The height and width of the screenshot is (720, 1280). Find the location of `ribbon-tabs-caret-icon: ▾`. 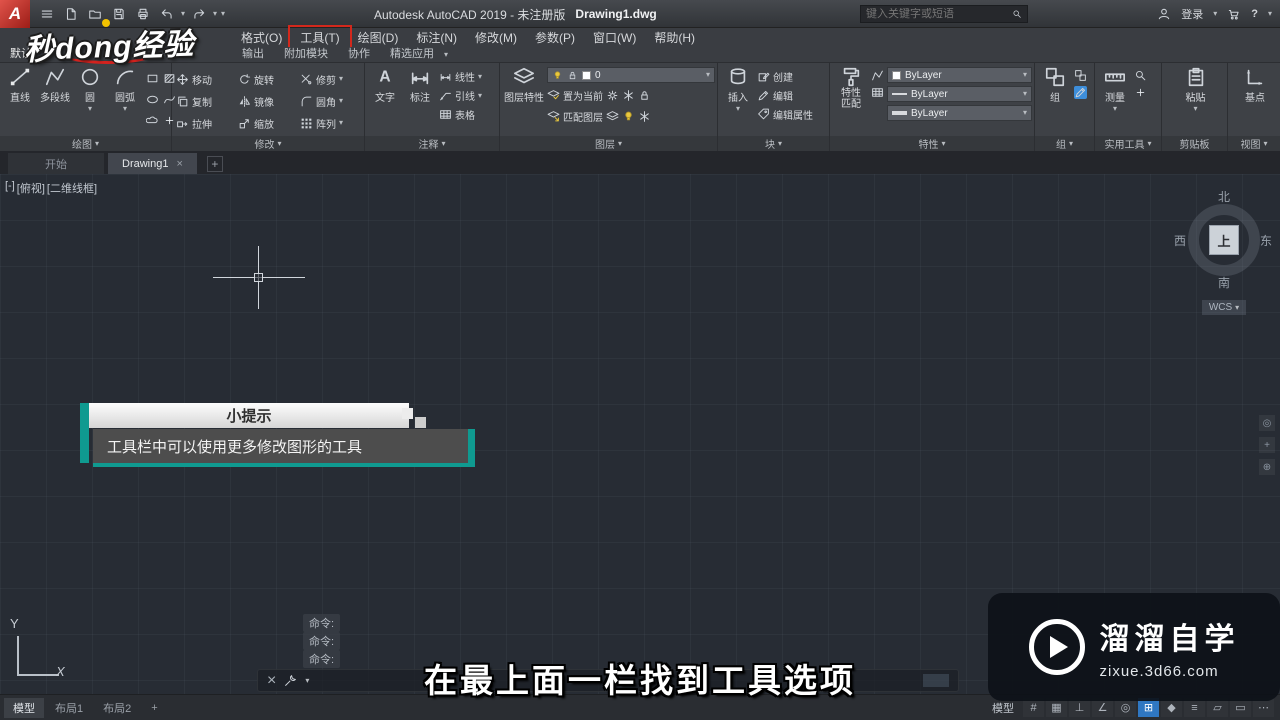

ribbon-tabs-caret-icon: ▾ is located at coordinates (446, 54).